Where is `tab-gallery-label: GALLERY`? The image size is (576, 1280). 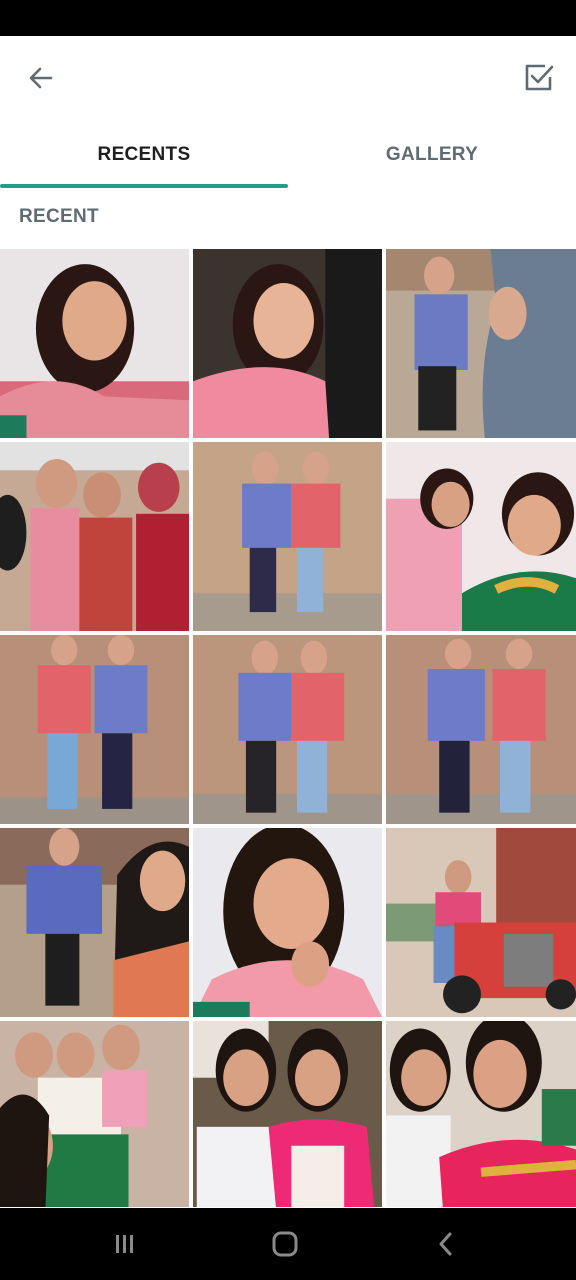
tab-gallery-label: GALLERY is located at coordinates (432, 154).